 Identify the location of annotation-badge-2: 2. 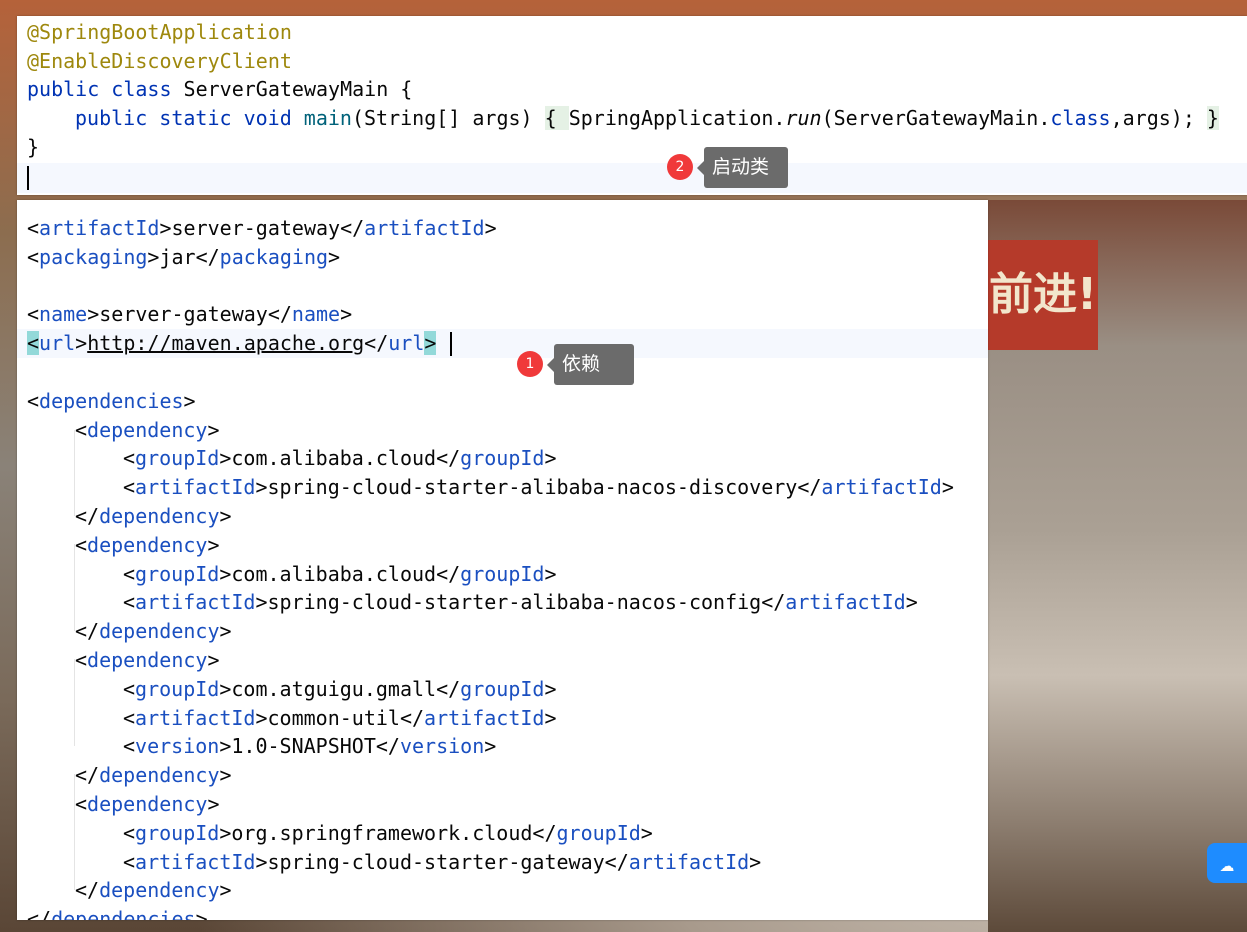
(680, 167).